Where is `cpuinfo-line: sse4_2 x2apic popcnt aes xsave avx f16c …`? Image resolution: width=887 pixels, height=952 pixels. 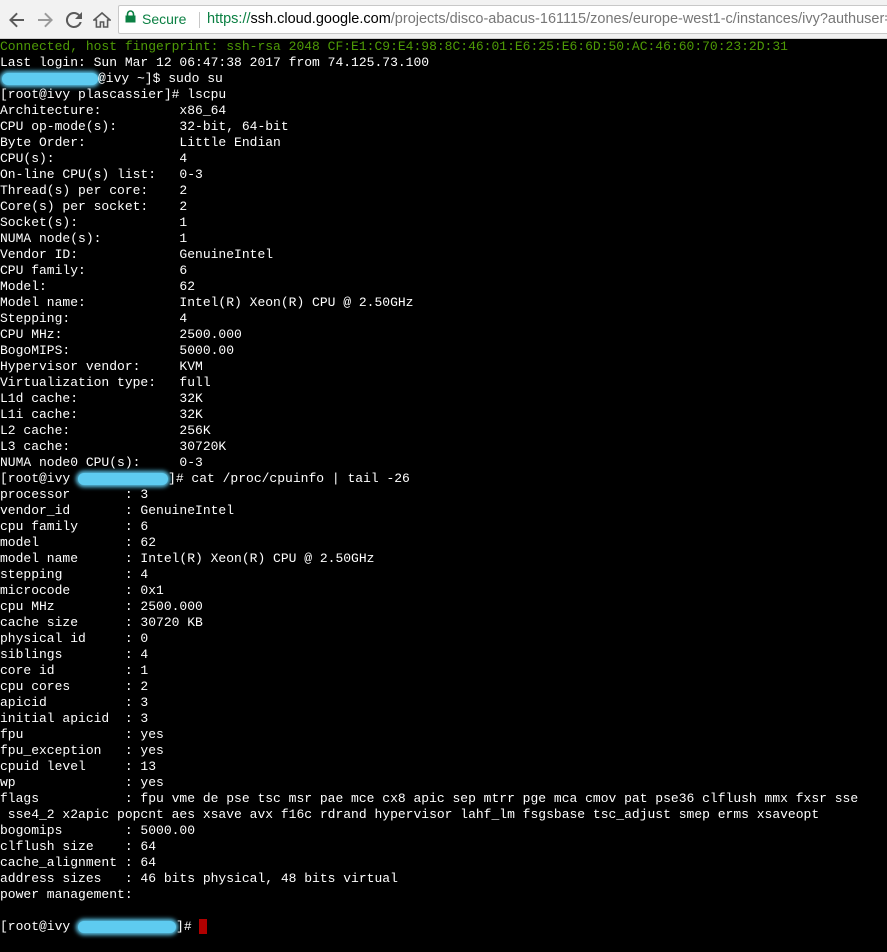 cpuinfo-line: sse4_2 x2apic popcnt aes xsave avx f16c … is located at coordinates (410, 814).